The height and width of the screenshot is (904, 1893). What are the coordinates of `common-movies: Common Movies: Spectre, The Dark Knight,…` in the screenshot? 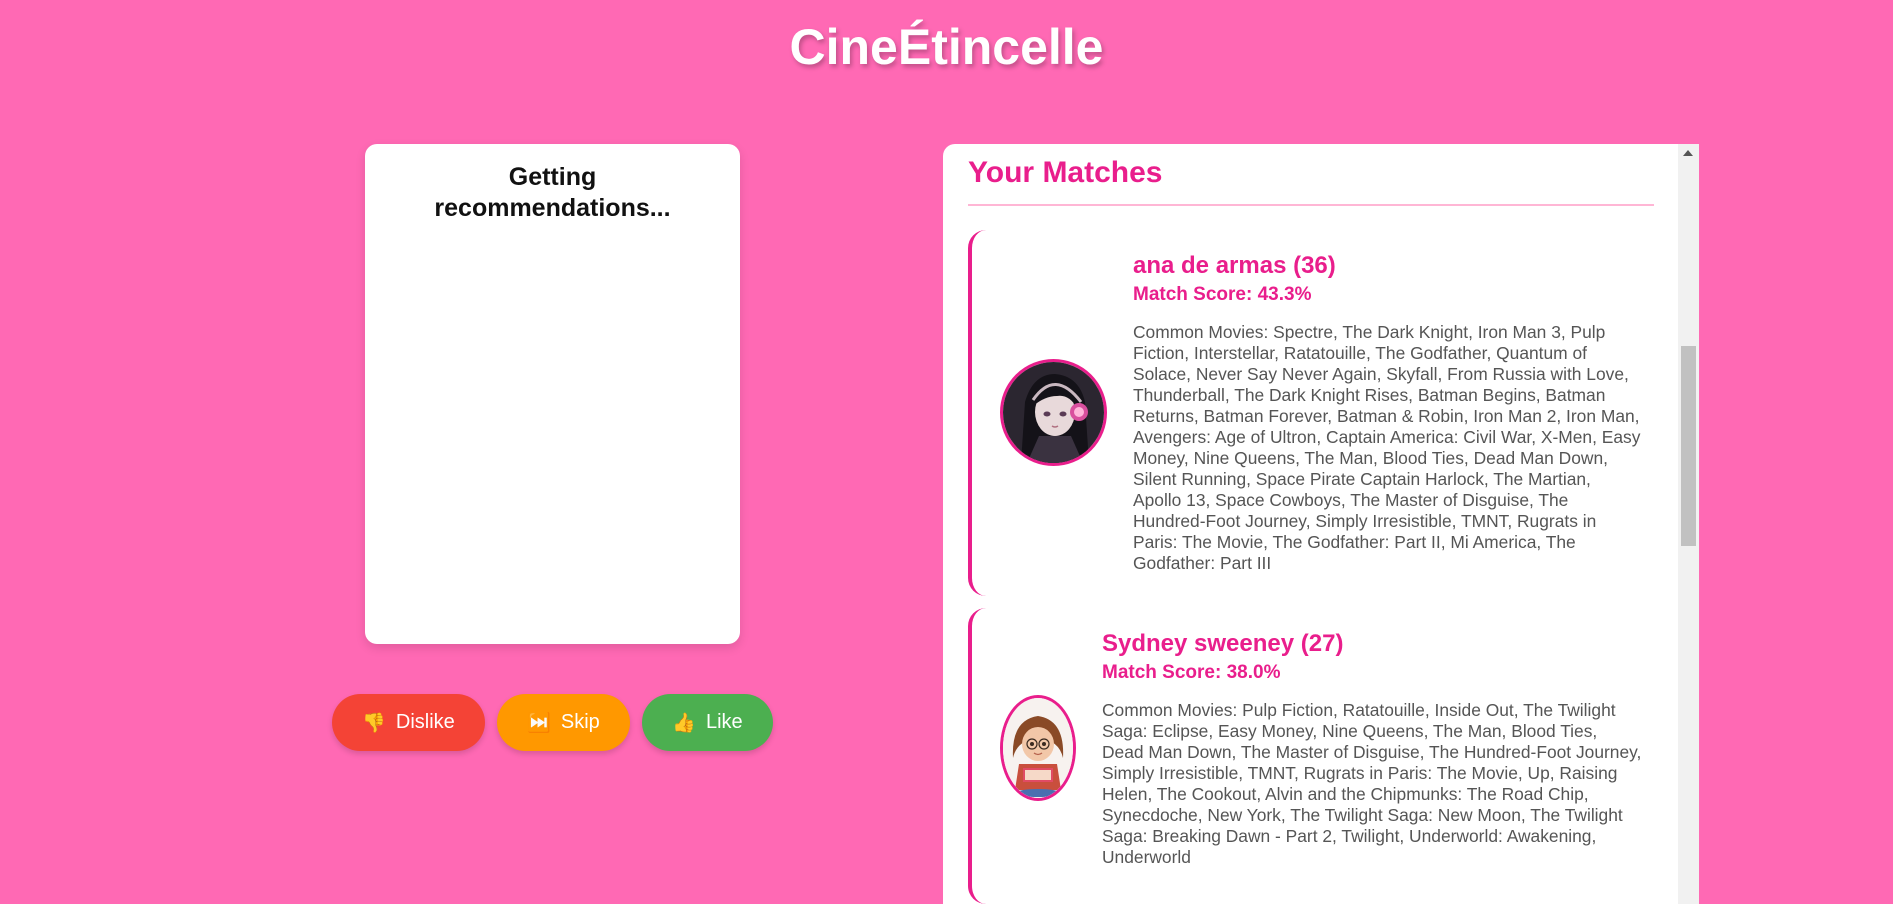 It's located at (1387, 447).